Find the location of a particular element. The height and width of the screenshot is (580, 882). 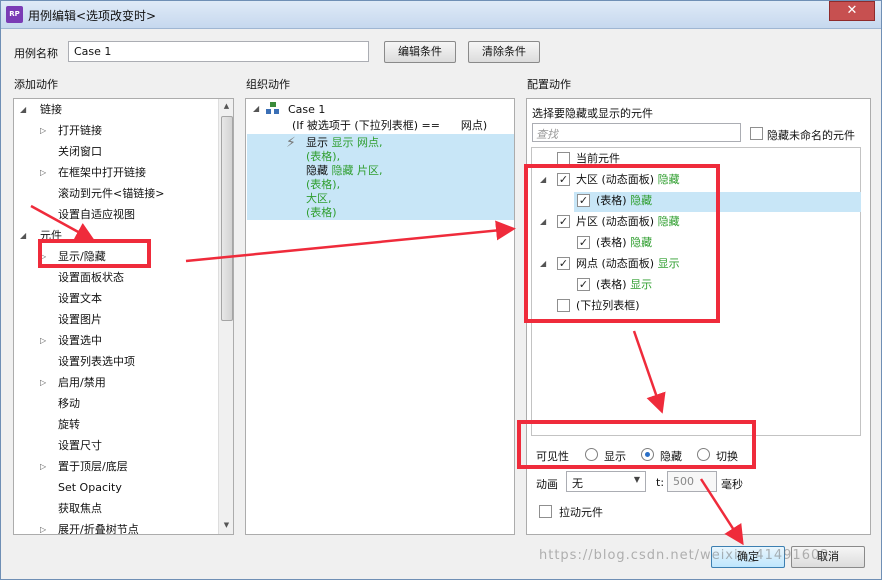

arrow-to-visibility is located at coordinates (649, 372).